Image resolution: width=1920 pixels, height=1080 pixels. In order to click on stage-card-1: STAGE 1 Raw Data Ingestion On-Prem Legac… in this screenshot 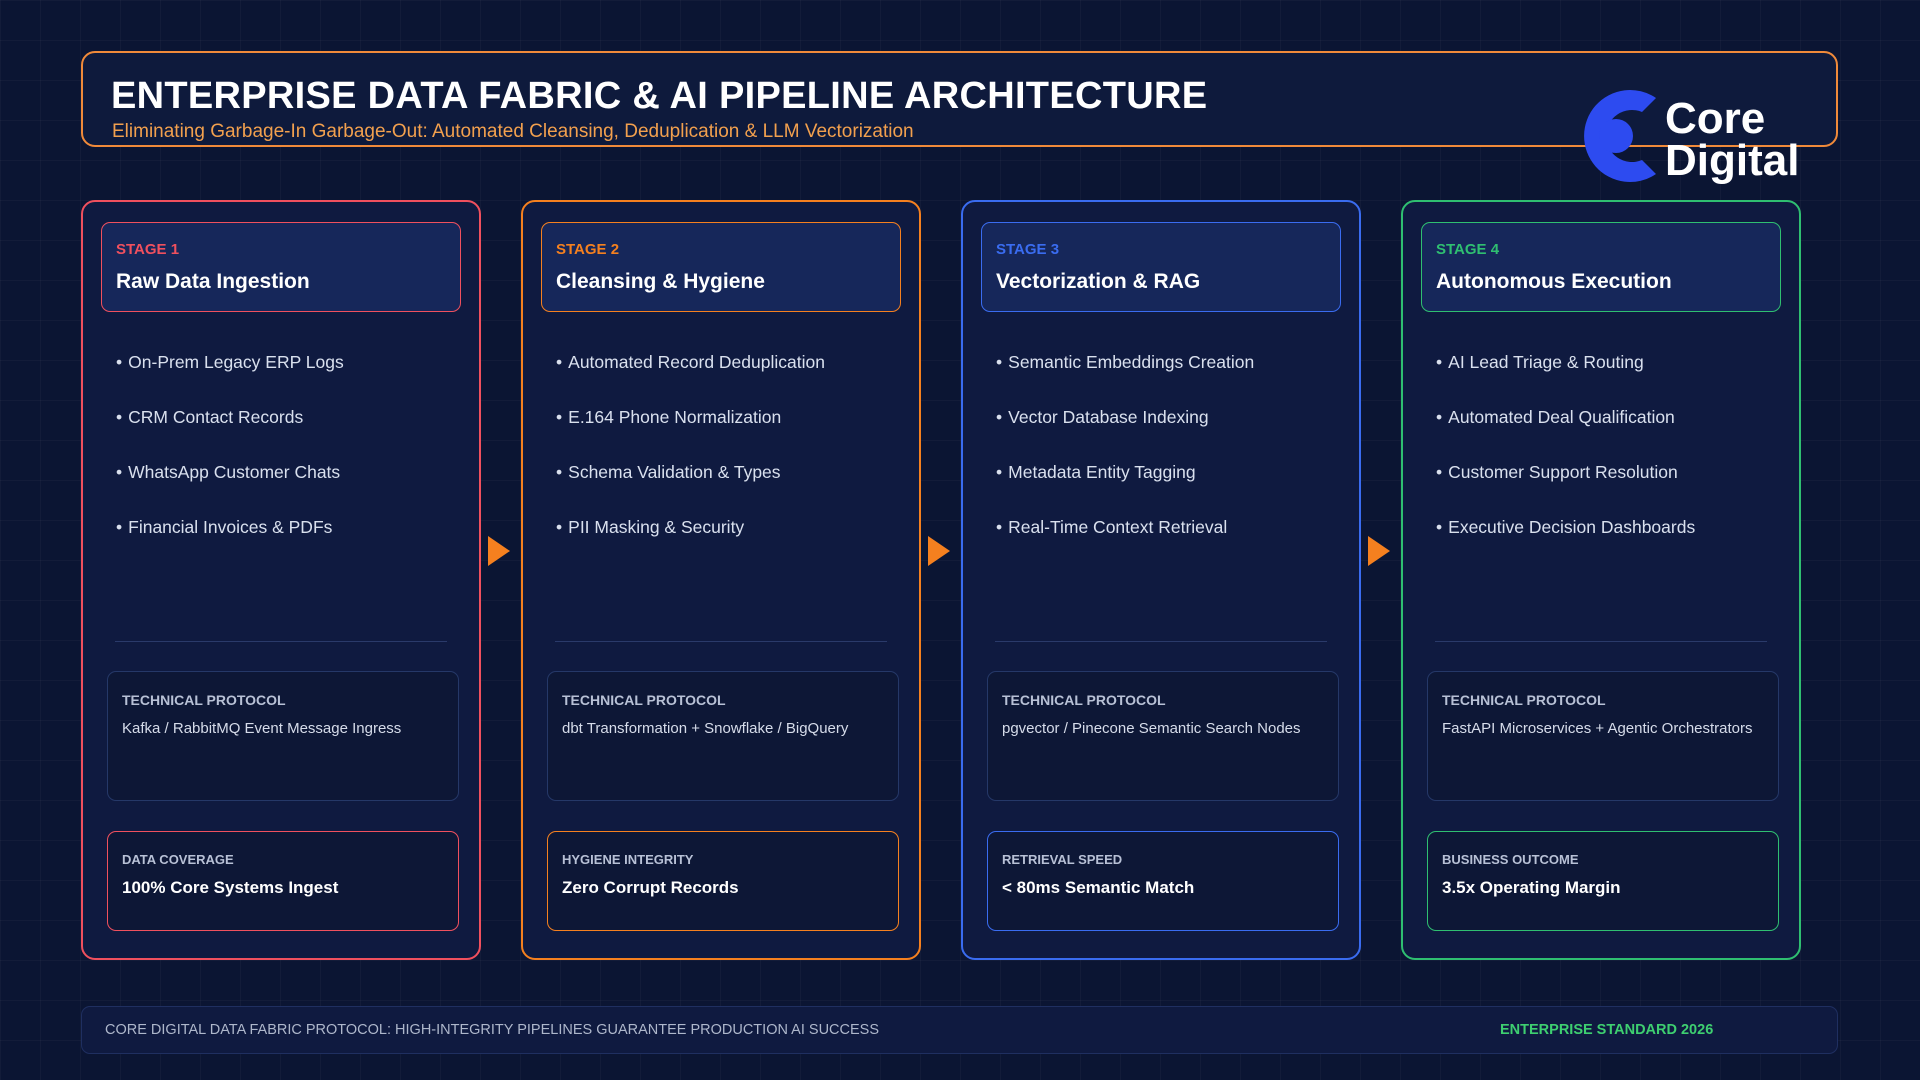, I will do `click(281, 580)`.